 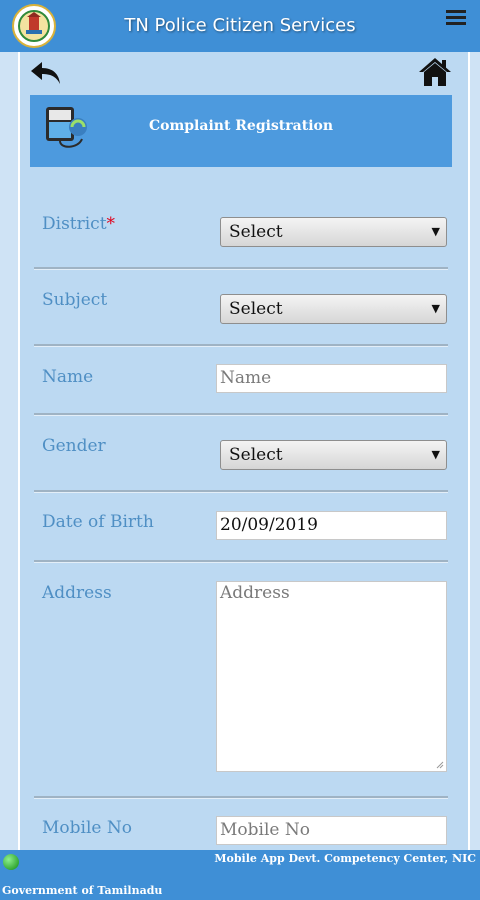 I want to click on required-mark: *, so click(x=111, y=224).